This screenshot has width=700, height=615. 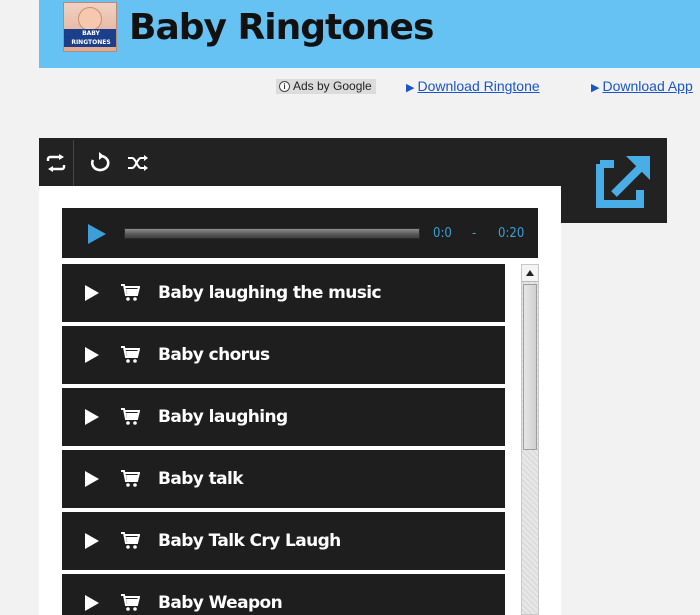 I want to click on download-app-label: Download App, so click(x=647, y=86).